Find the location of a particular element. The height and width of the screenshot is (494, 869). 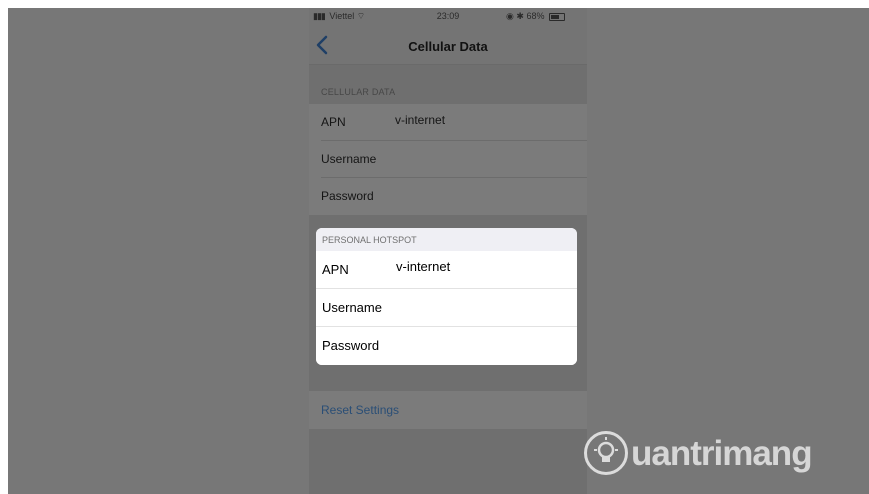

hotspot-password-row: Password is located at coordinates (446, 346).